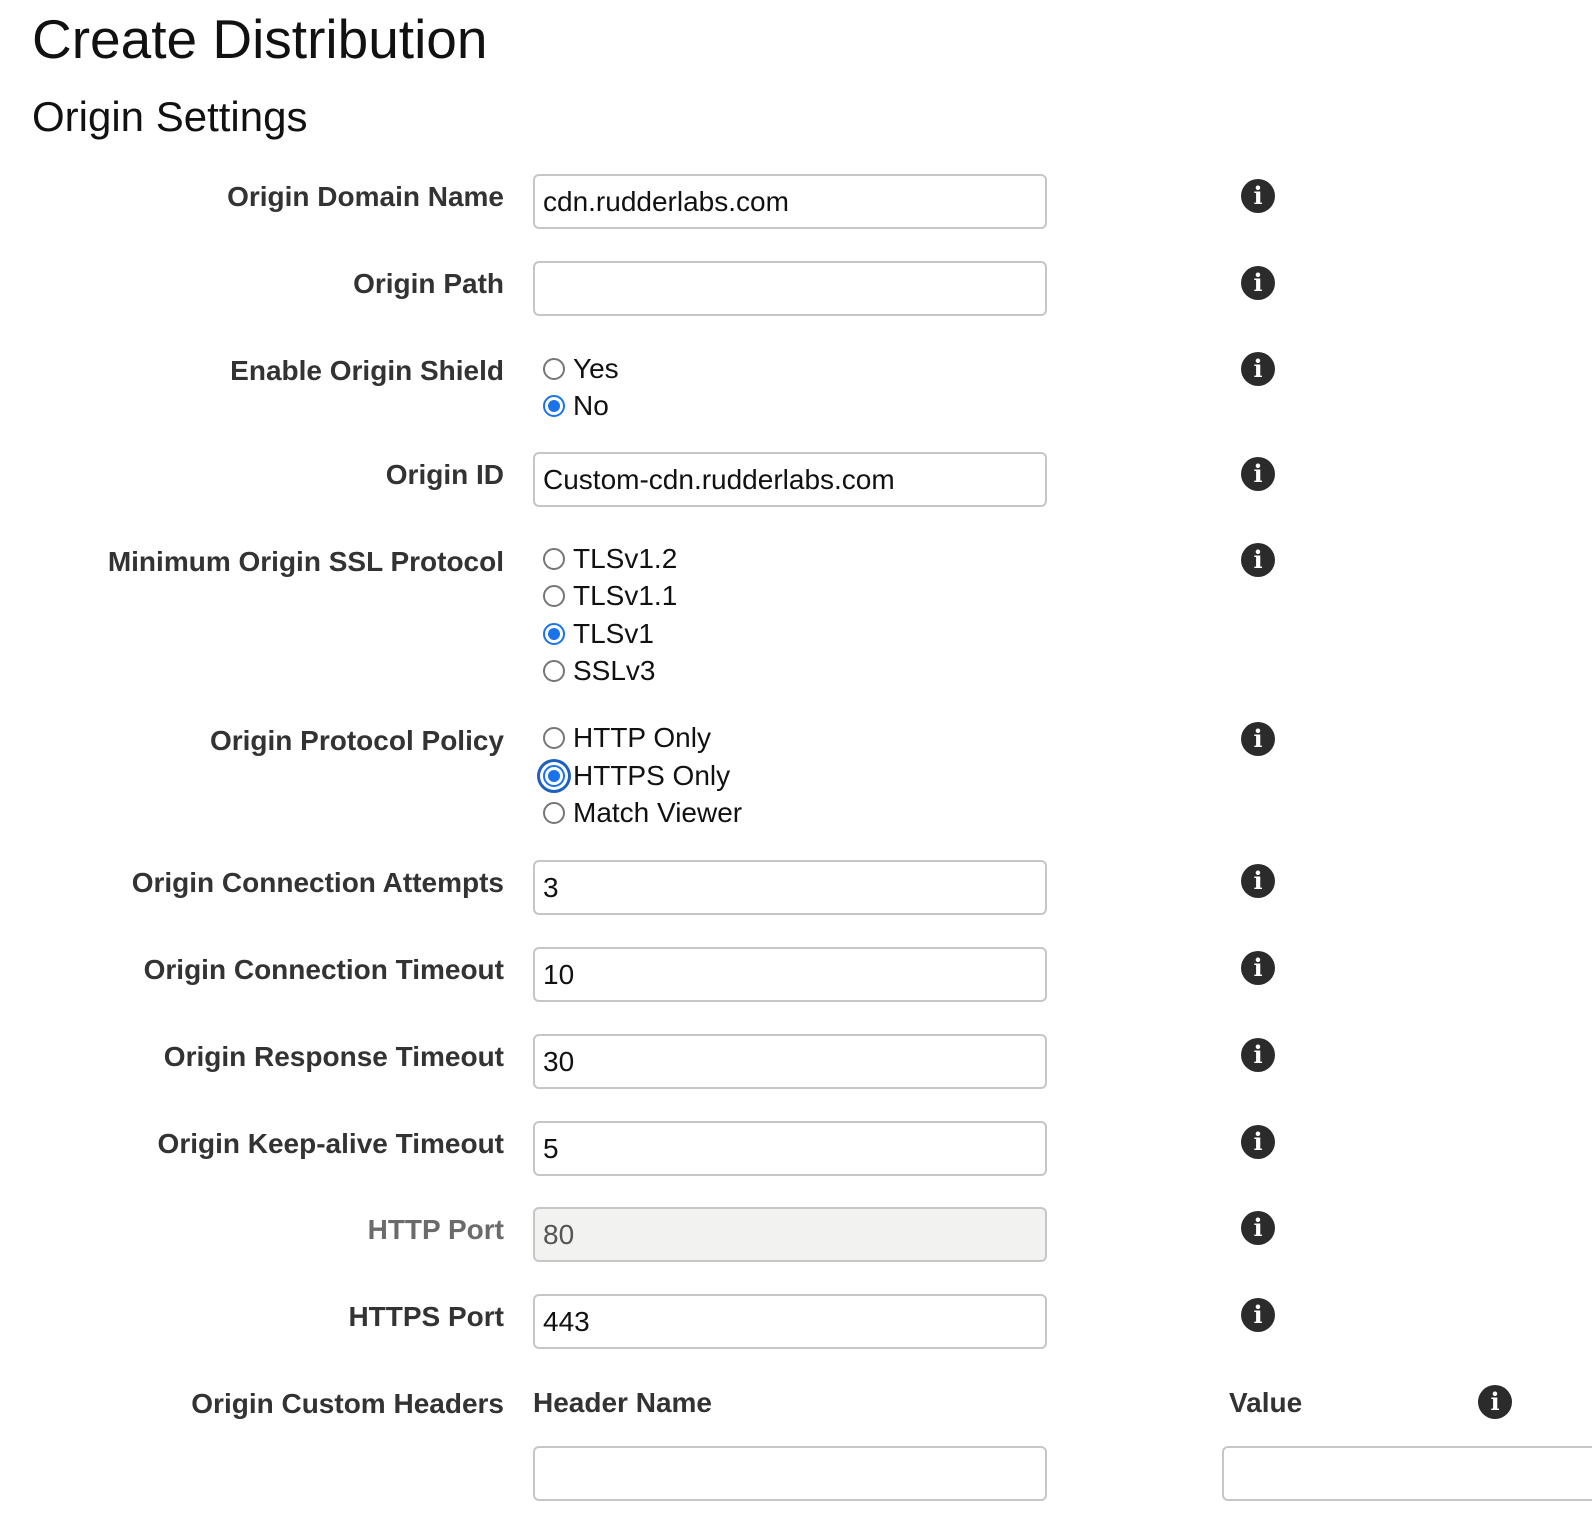  I want to click on origin-domain-name-label: Origin Domain Name, so click(365, 196).